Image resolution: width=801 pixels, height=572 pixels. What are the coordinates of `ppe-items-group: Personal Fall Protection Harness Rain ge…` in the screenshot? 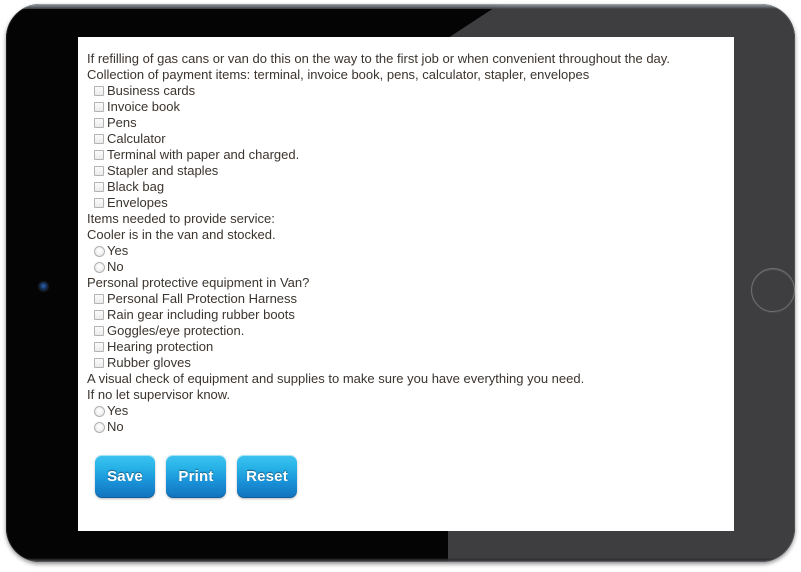 It's located at (410, 331).